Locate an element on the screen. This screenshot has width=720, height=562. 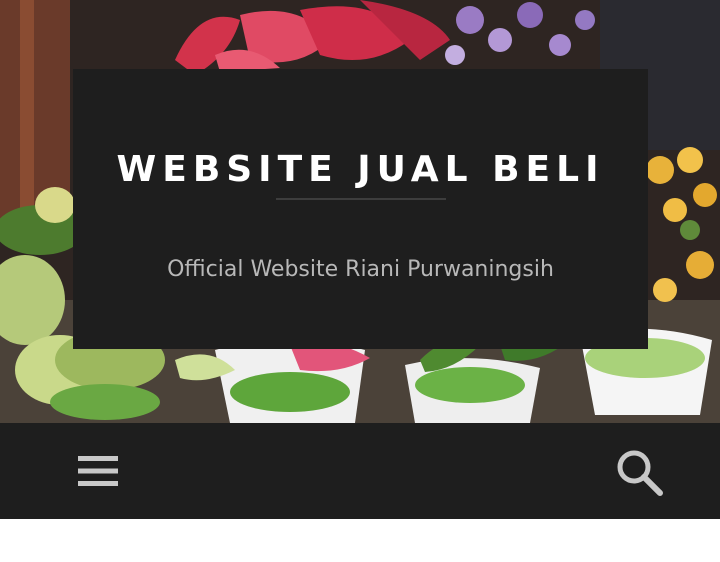
title-divider is located at coordinates (361, 199).